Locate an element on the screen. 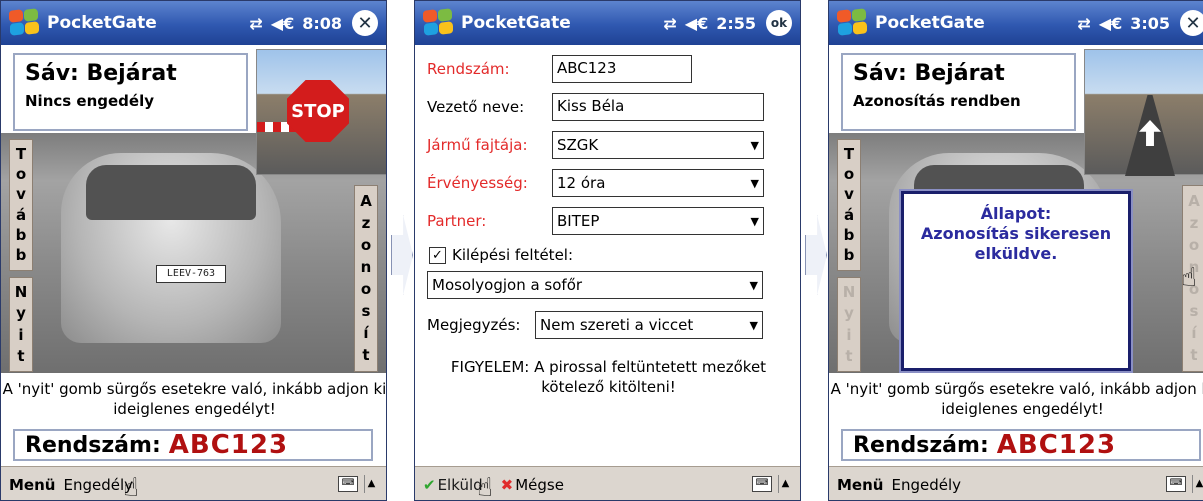 This screenshot has width=1203, height=501. clock: 8:08 is located at coordinates (322, 23).